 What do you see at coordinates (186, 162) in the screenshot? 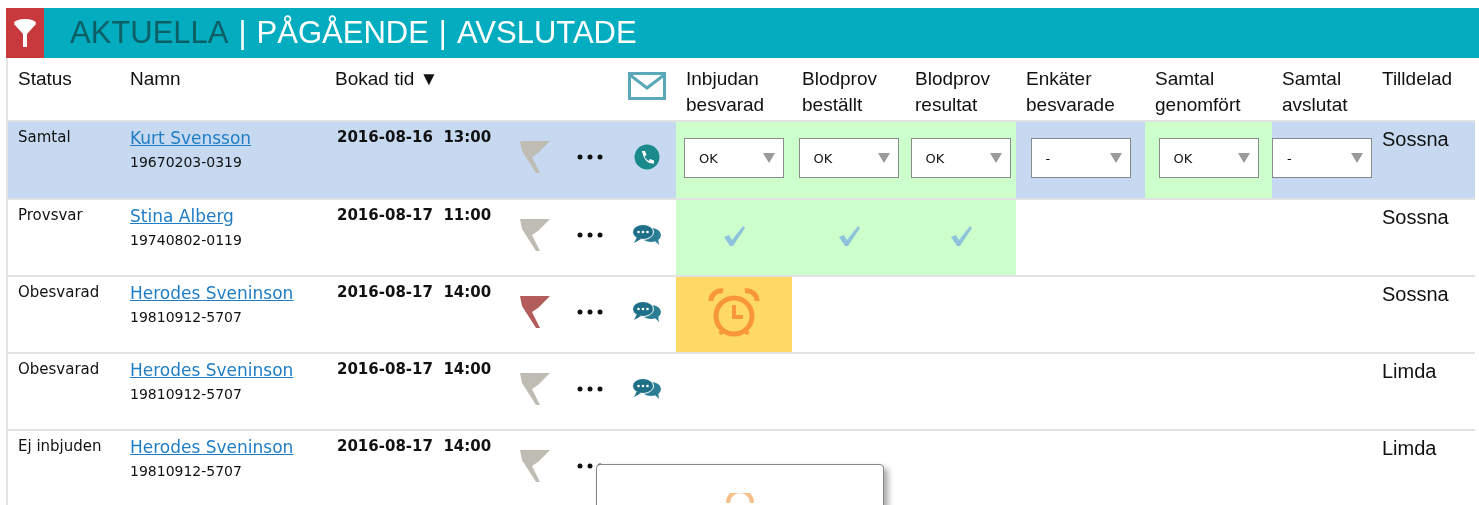
I see `personal-number: 19670203-0319` at bounding box center [186, 162].